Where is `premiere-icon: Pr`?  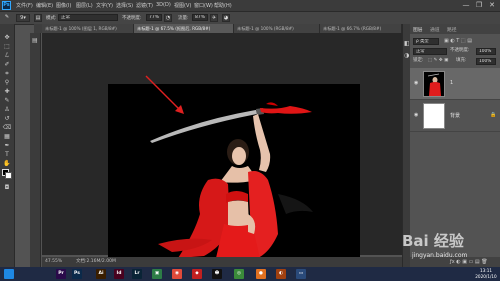 premiere-icon: Pr is located at coordinates (61, 274).